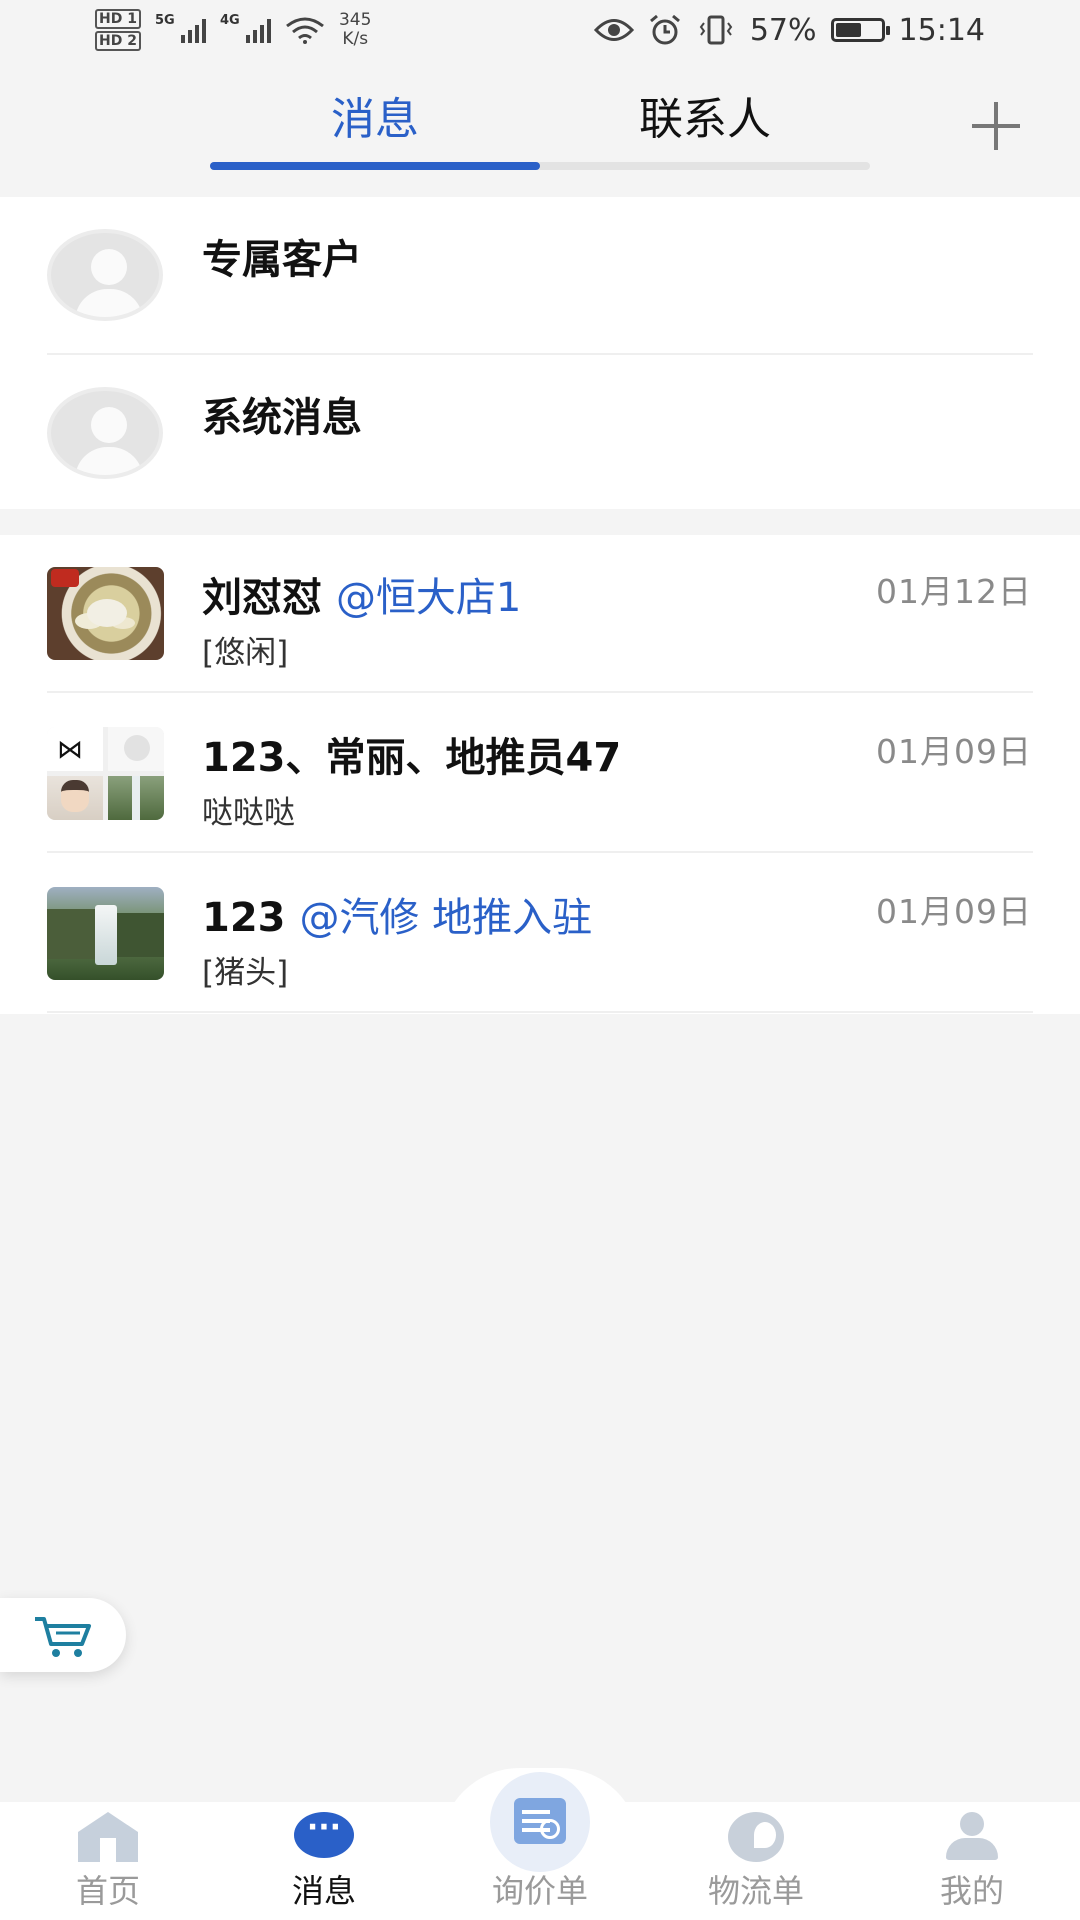  Describe the element at coordinates (540, 276) in the screenshot. I see `list-item-exclusive-customer: 专属客户` at that location.